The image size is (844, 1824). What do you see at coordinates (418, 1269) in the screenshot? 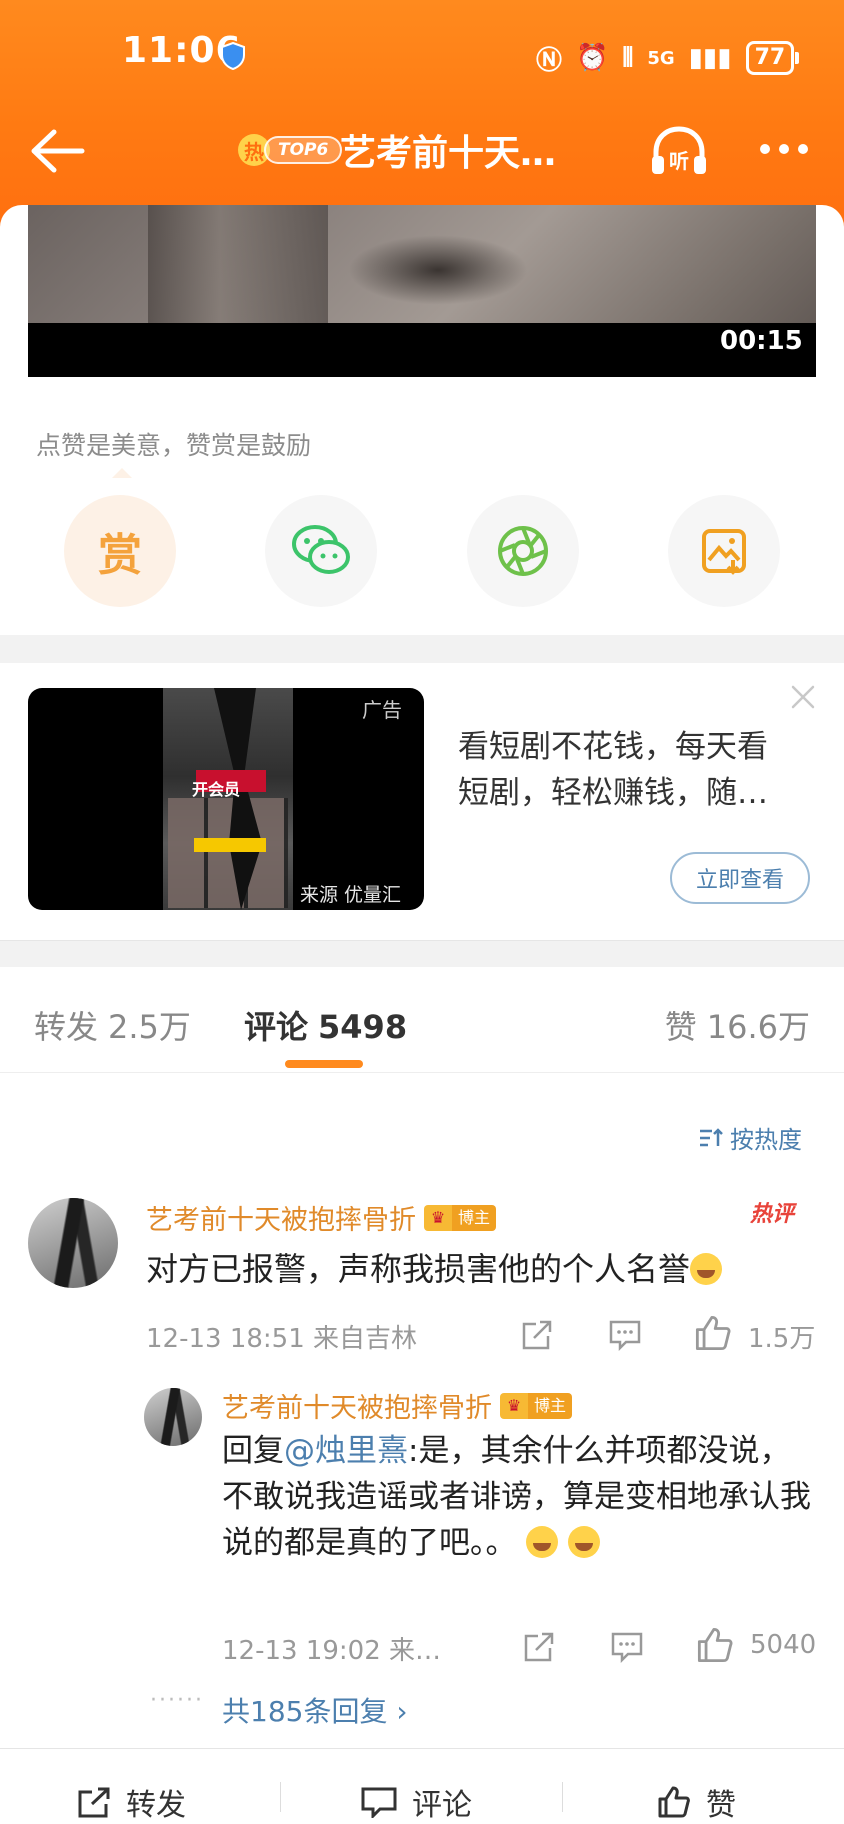
I see `comment-text-body: 对方已报警，声称我损害他的个人名誉` at bounding box center [418, 1269].